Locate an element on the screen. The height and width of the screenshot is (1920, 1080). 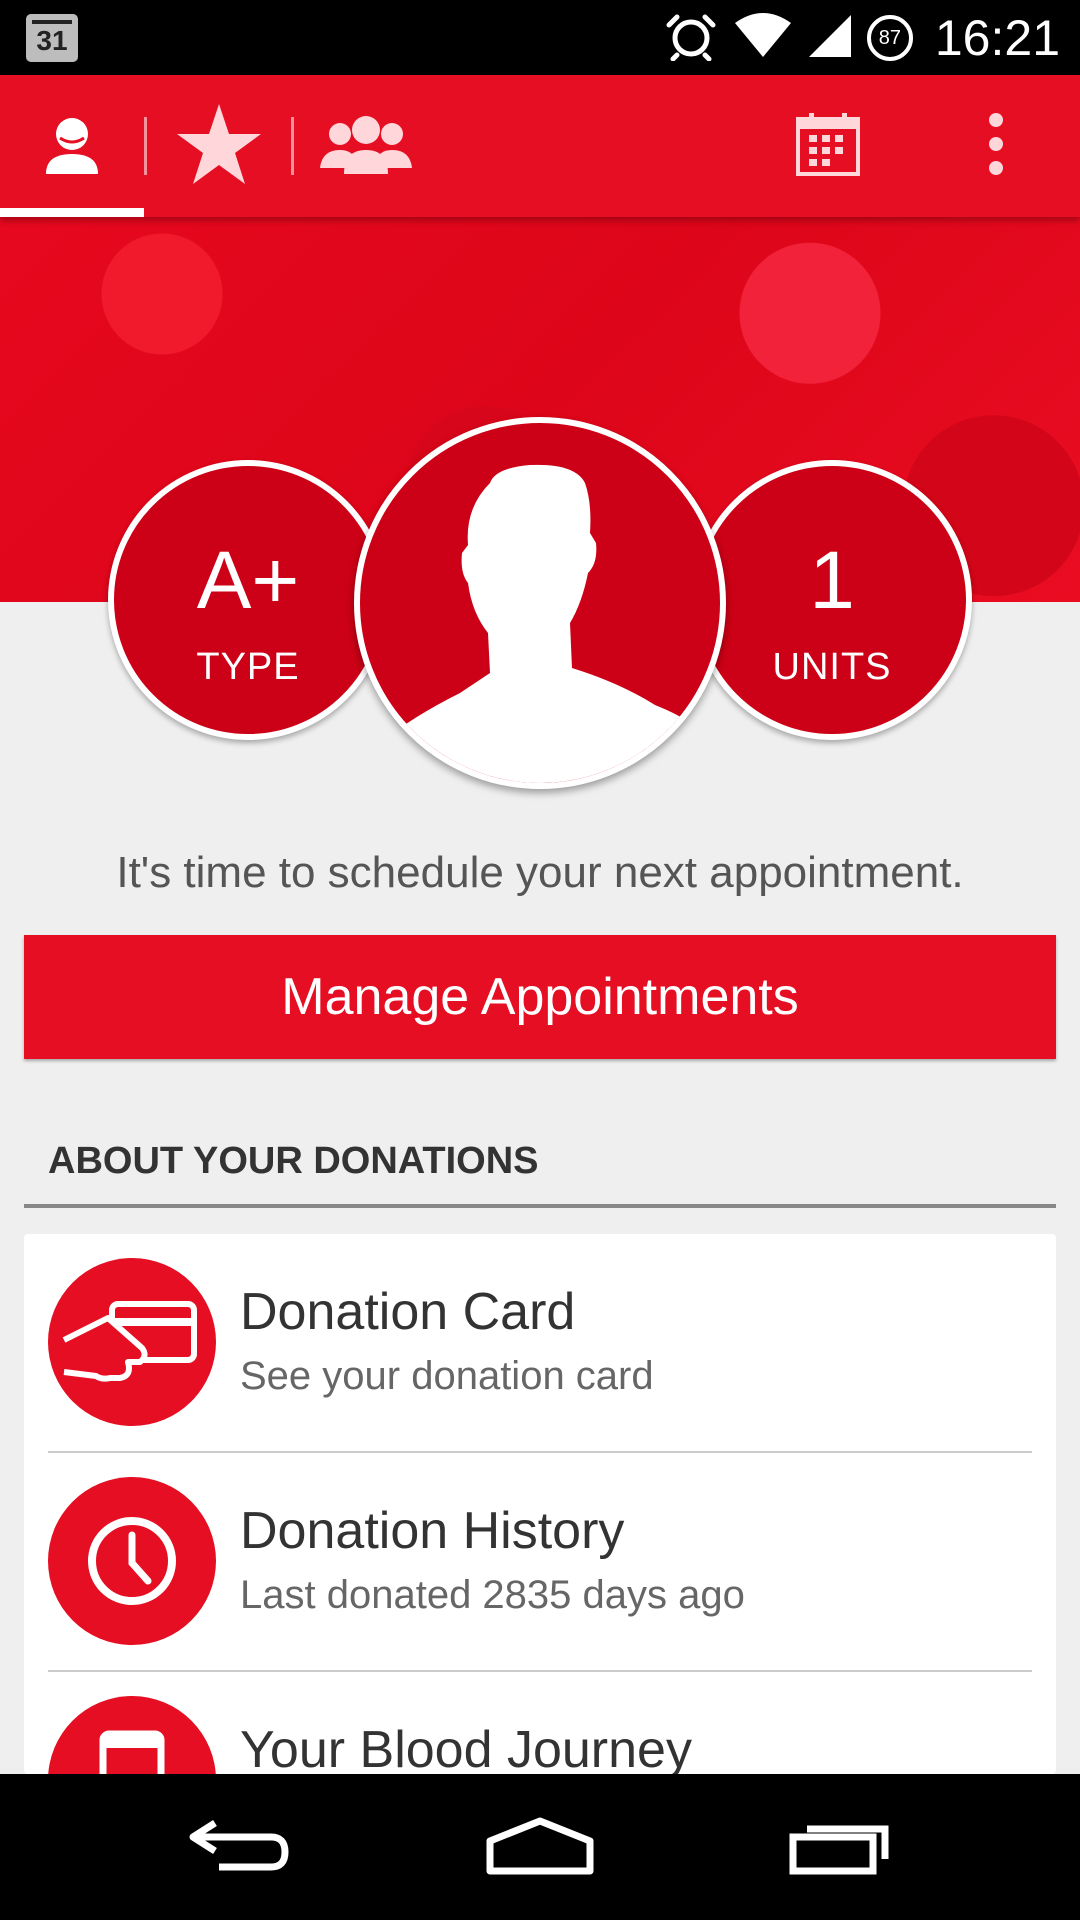
manage-appointments-button: Manage Appointments is located at coordinates (540, 997).